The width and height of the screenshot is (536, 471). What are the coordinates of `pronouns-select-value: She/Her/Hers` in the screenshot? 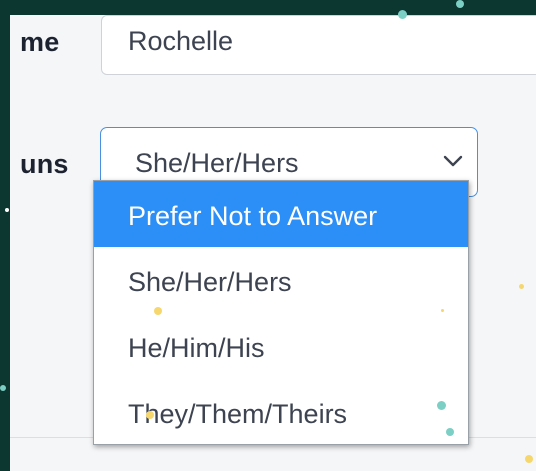 It's located at (217, 163).